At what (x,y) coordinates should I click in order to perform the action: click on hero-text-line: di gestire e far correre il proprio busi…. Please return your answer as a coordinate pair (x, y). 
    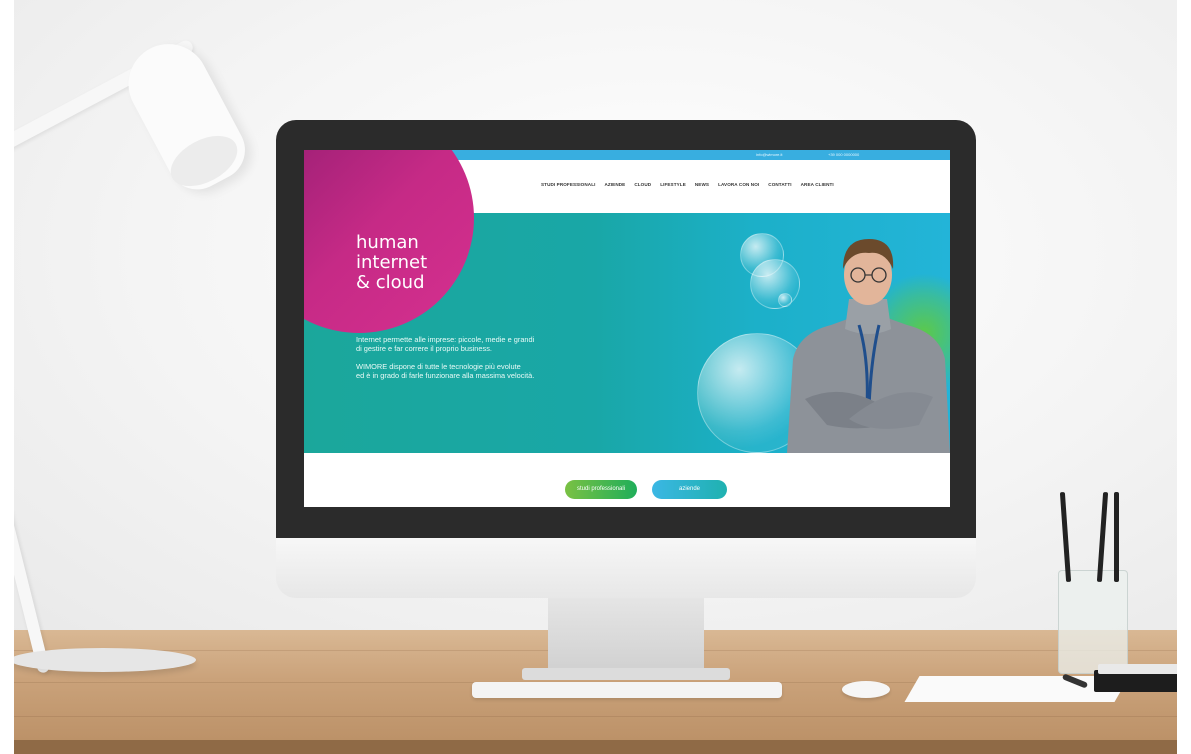
    Looking at the image, I should click on (424, 348).